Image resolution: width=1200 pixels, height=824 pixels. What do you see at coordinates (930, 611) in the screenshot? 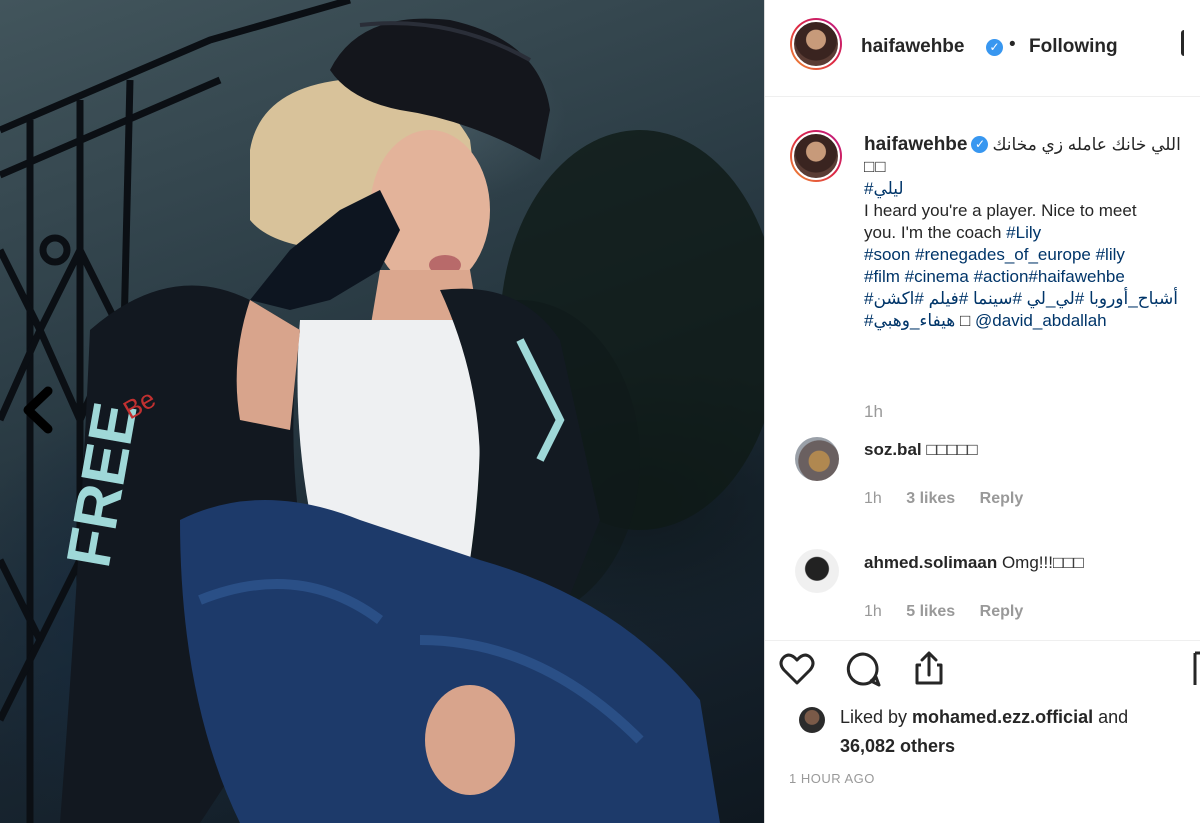
I see `comment-likes: 5 likes` at bounding box center [930, 611].